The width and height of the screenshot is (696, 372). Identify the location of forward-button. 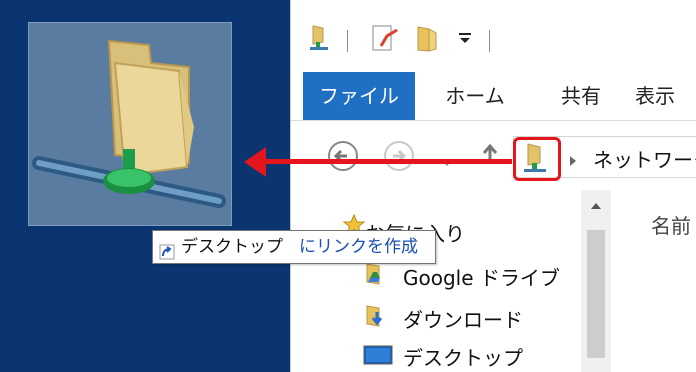
(399, 158).